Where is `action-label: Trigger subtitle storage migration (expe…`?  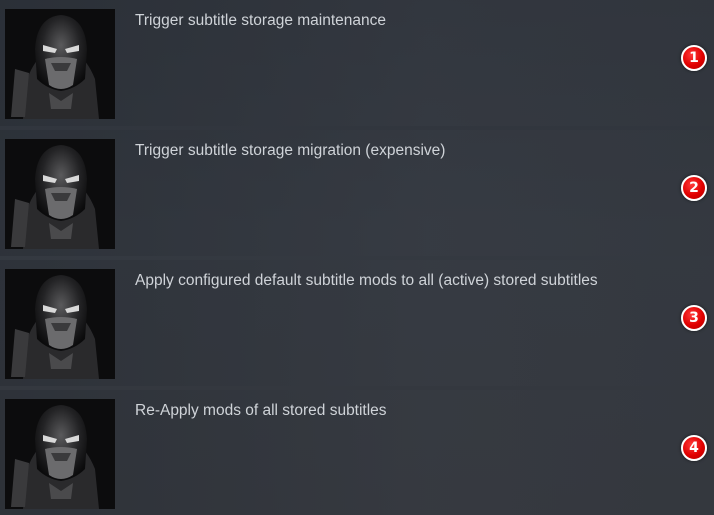
action-label: Trigger subtitle storage migration (expe… is located at coordinates (290, 150).